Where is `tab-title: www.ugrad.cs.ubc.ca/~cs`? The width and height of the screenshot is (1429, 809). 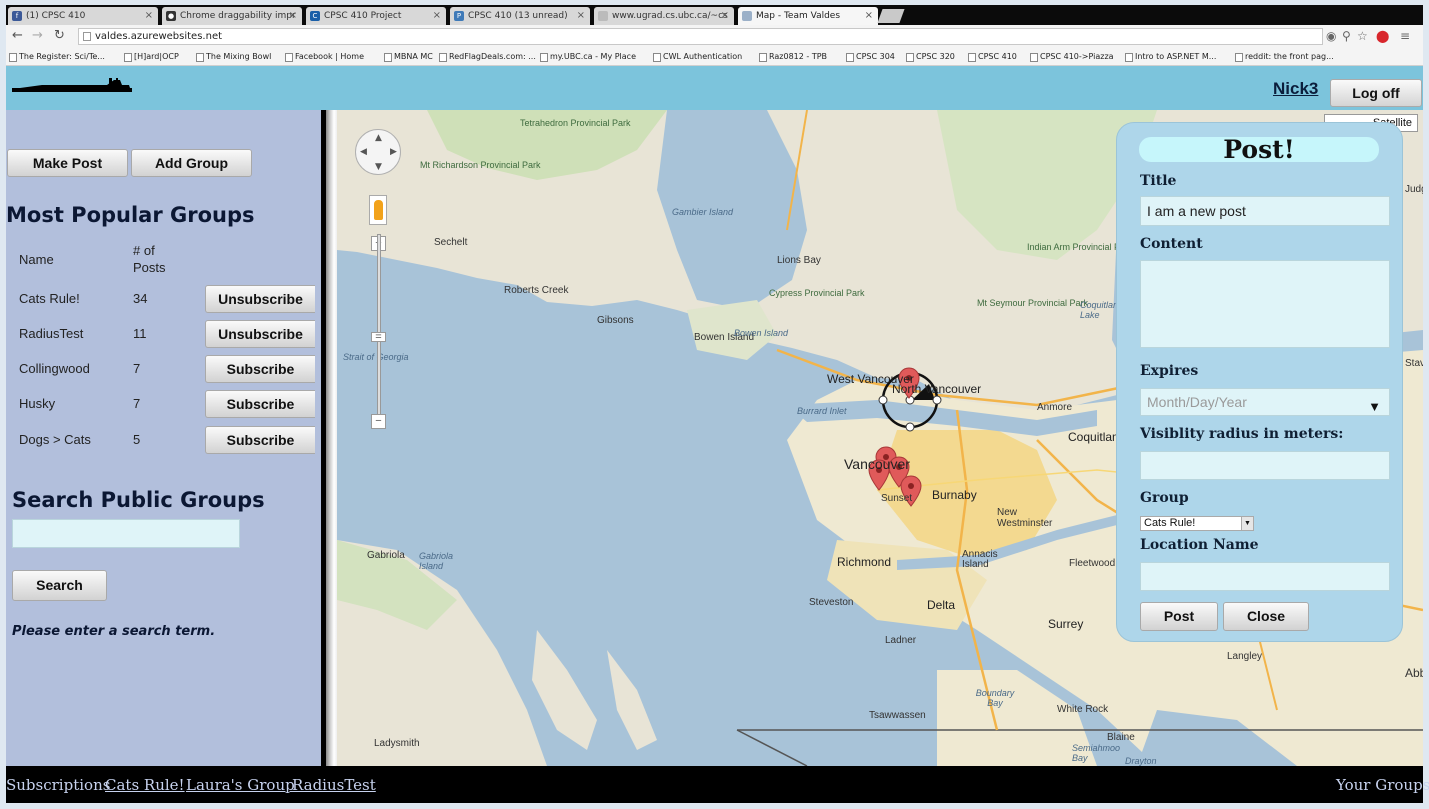 tab-title: www.ugrad.cs.ubc.ca/~cs is located at coordinates (670, 16).